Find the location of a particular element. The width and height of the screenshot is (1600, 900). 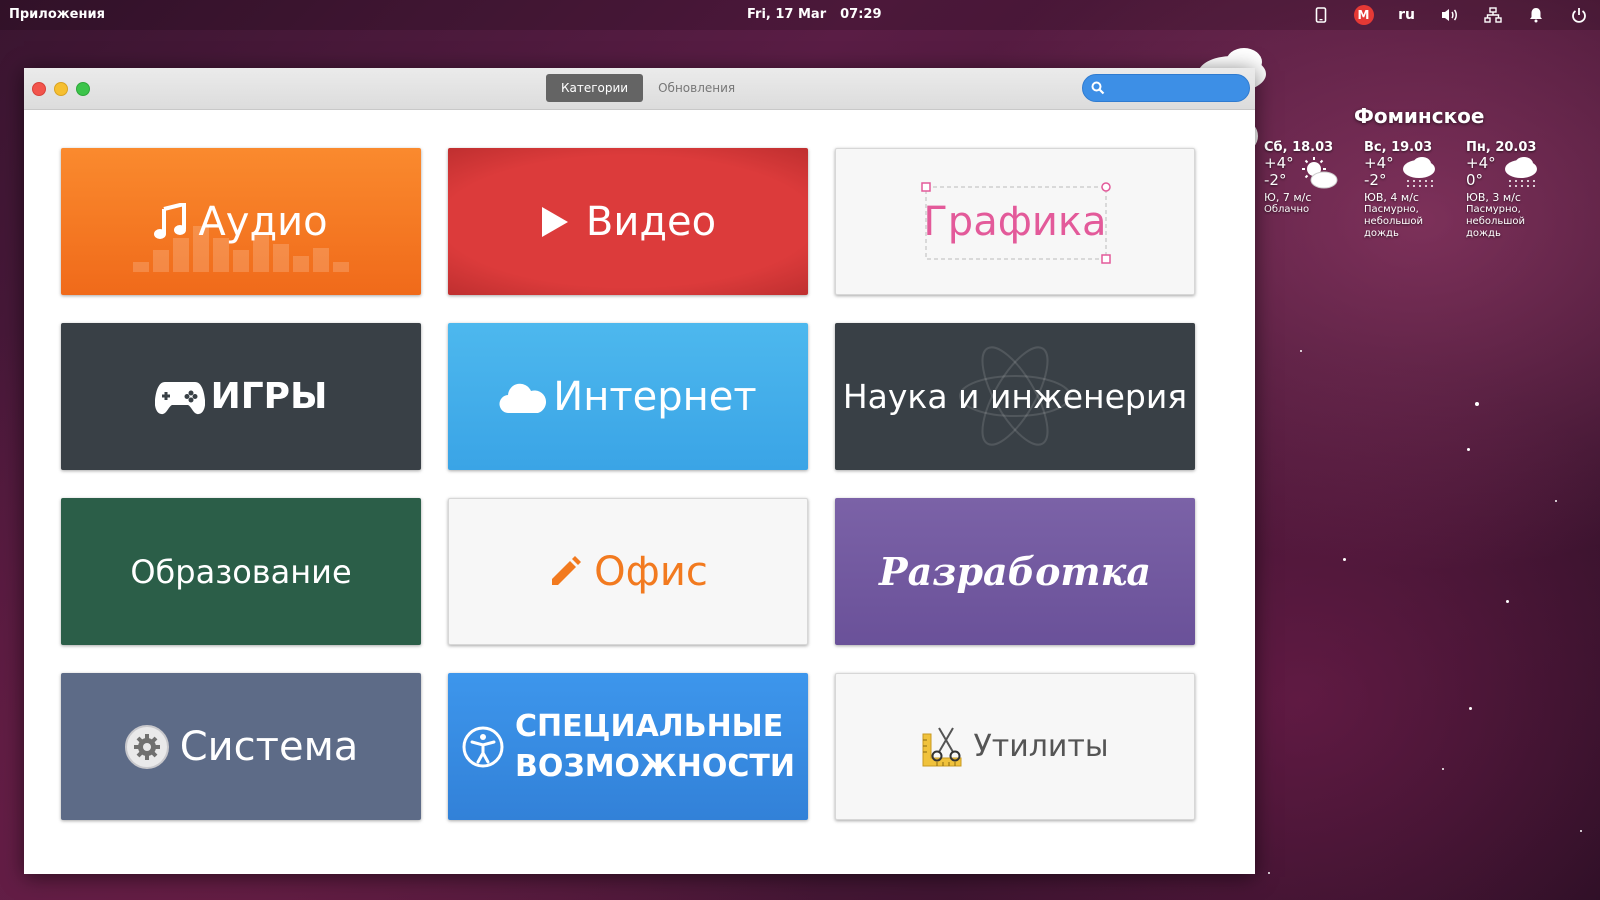

view-switcher: Категории Обновления is located at coordinates (648, 88).